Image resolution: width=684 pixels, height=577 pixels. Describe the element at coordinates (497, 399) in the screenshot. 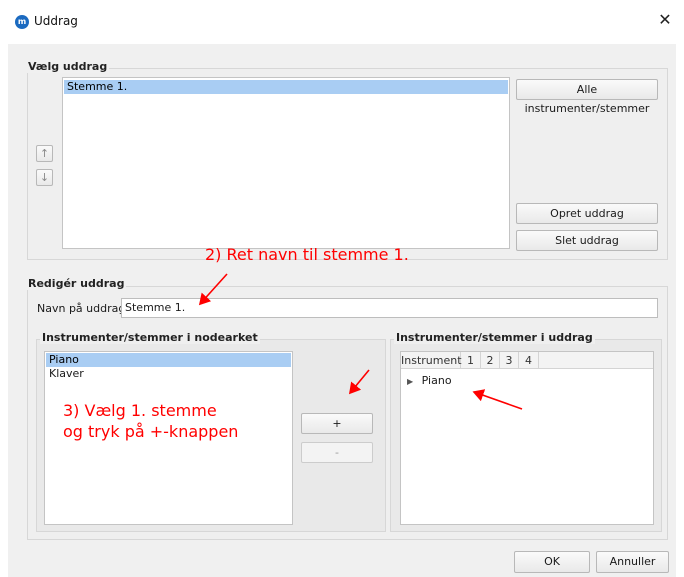

I see `arrow-to-piano-row` at that location.